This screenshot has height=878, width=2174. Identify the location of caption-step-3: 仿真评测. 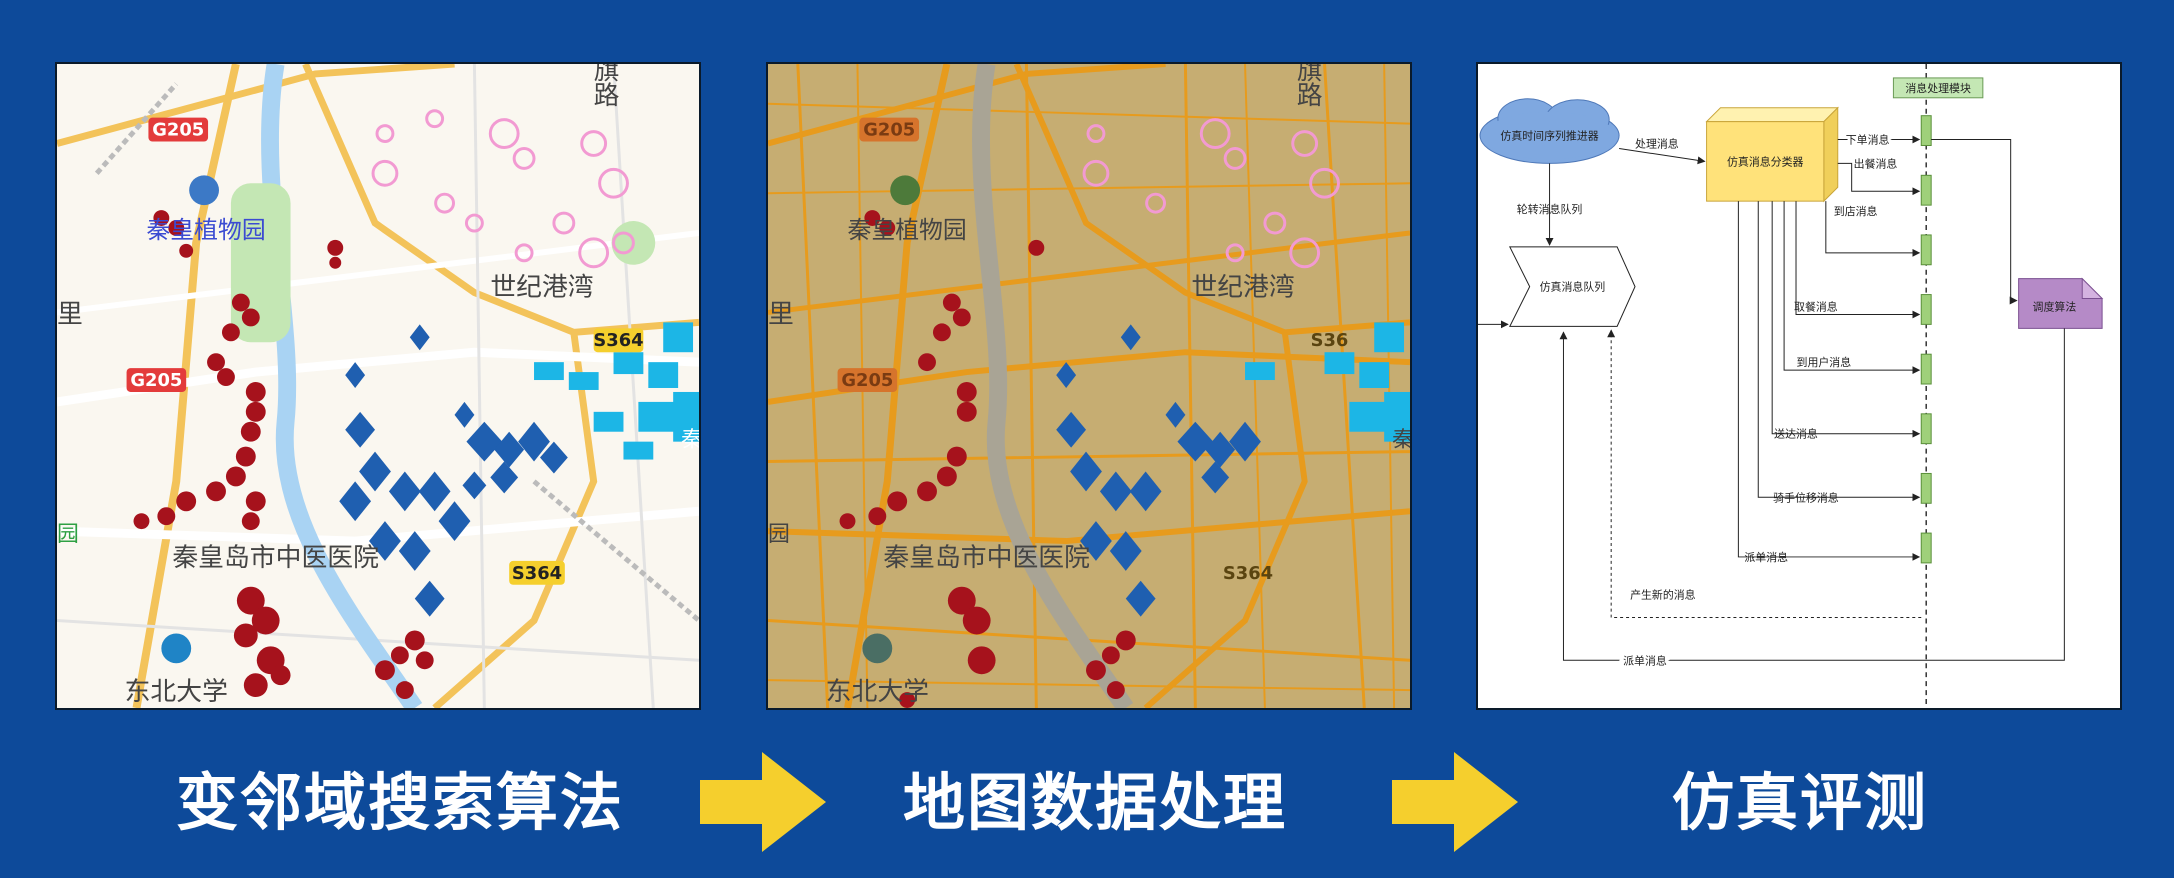
(1799, 802).